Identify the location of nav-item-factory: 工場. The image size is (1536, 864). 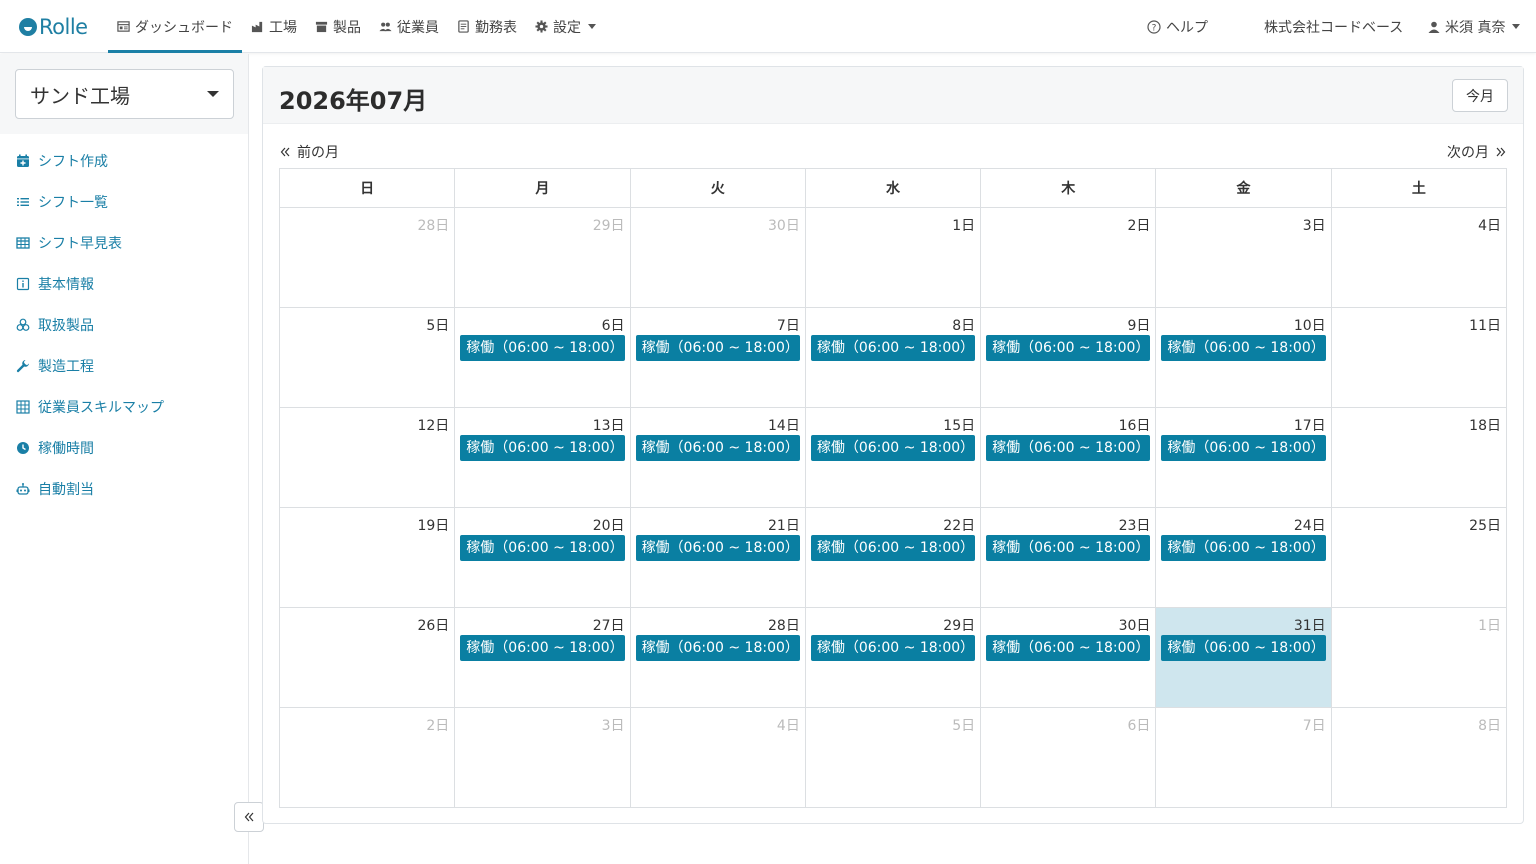
(274, 26).